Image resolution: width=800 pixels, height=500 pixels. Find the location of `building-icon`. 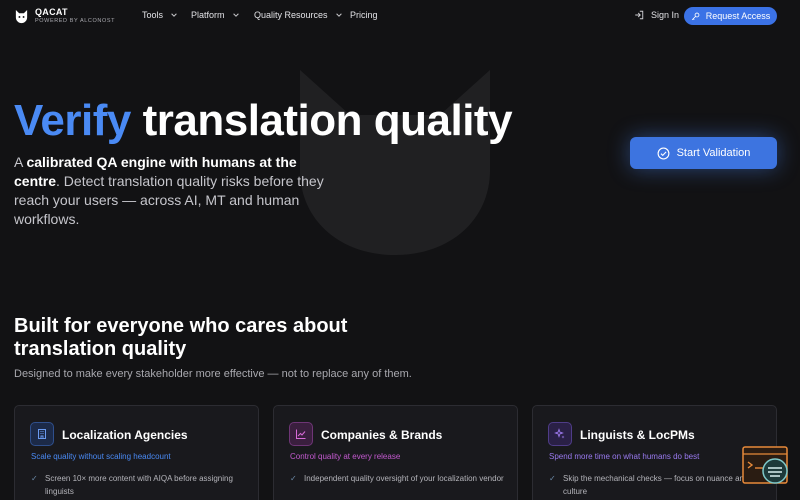

building-icon is located at coordinates (42, 434).